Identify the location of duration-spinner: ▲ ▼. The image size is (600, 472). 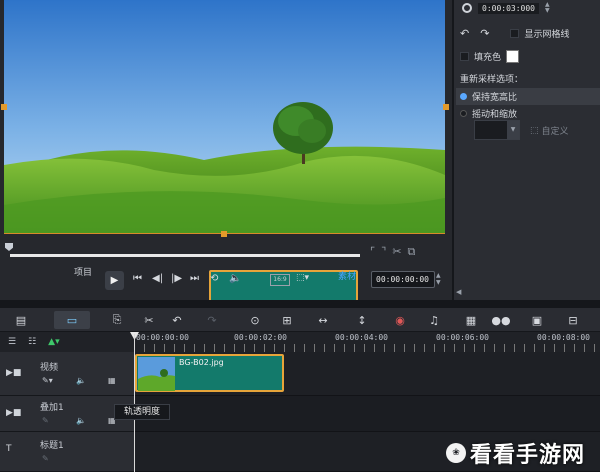
(547, 8).